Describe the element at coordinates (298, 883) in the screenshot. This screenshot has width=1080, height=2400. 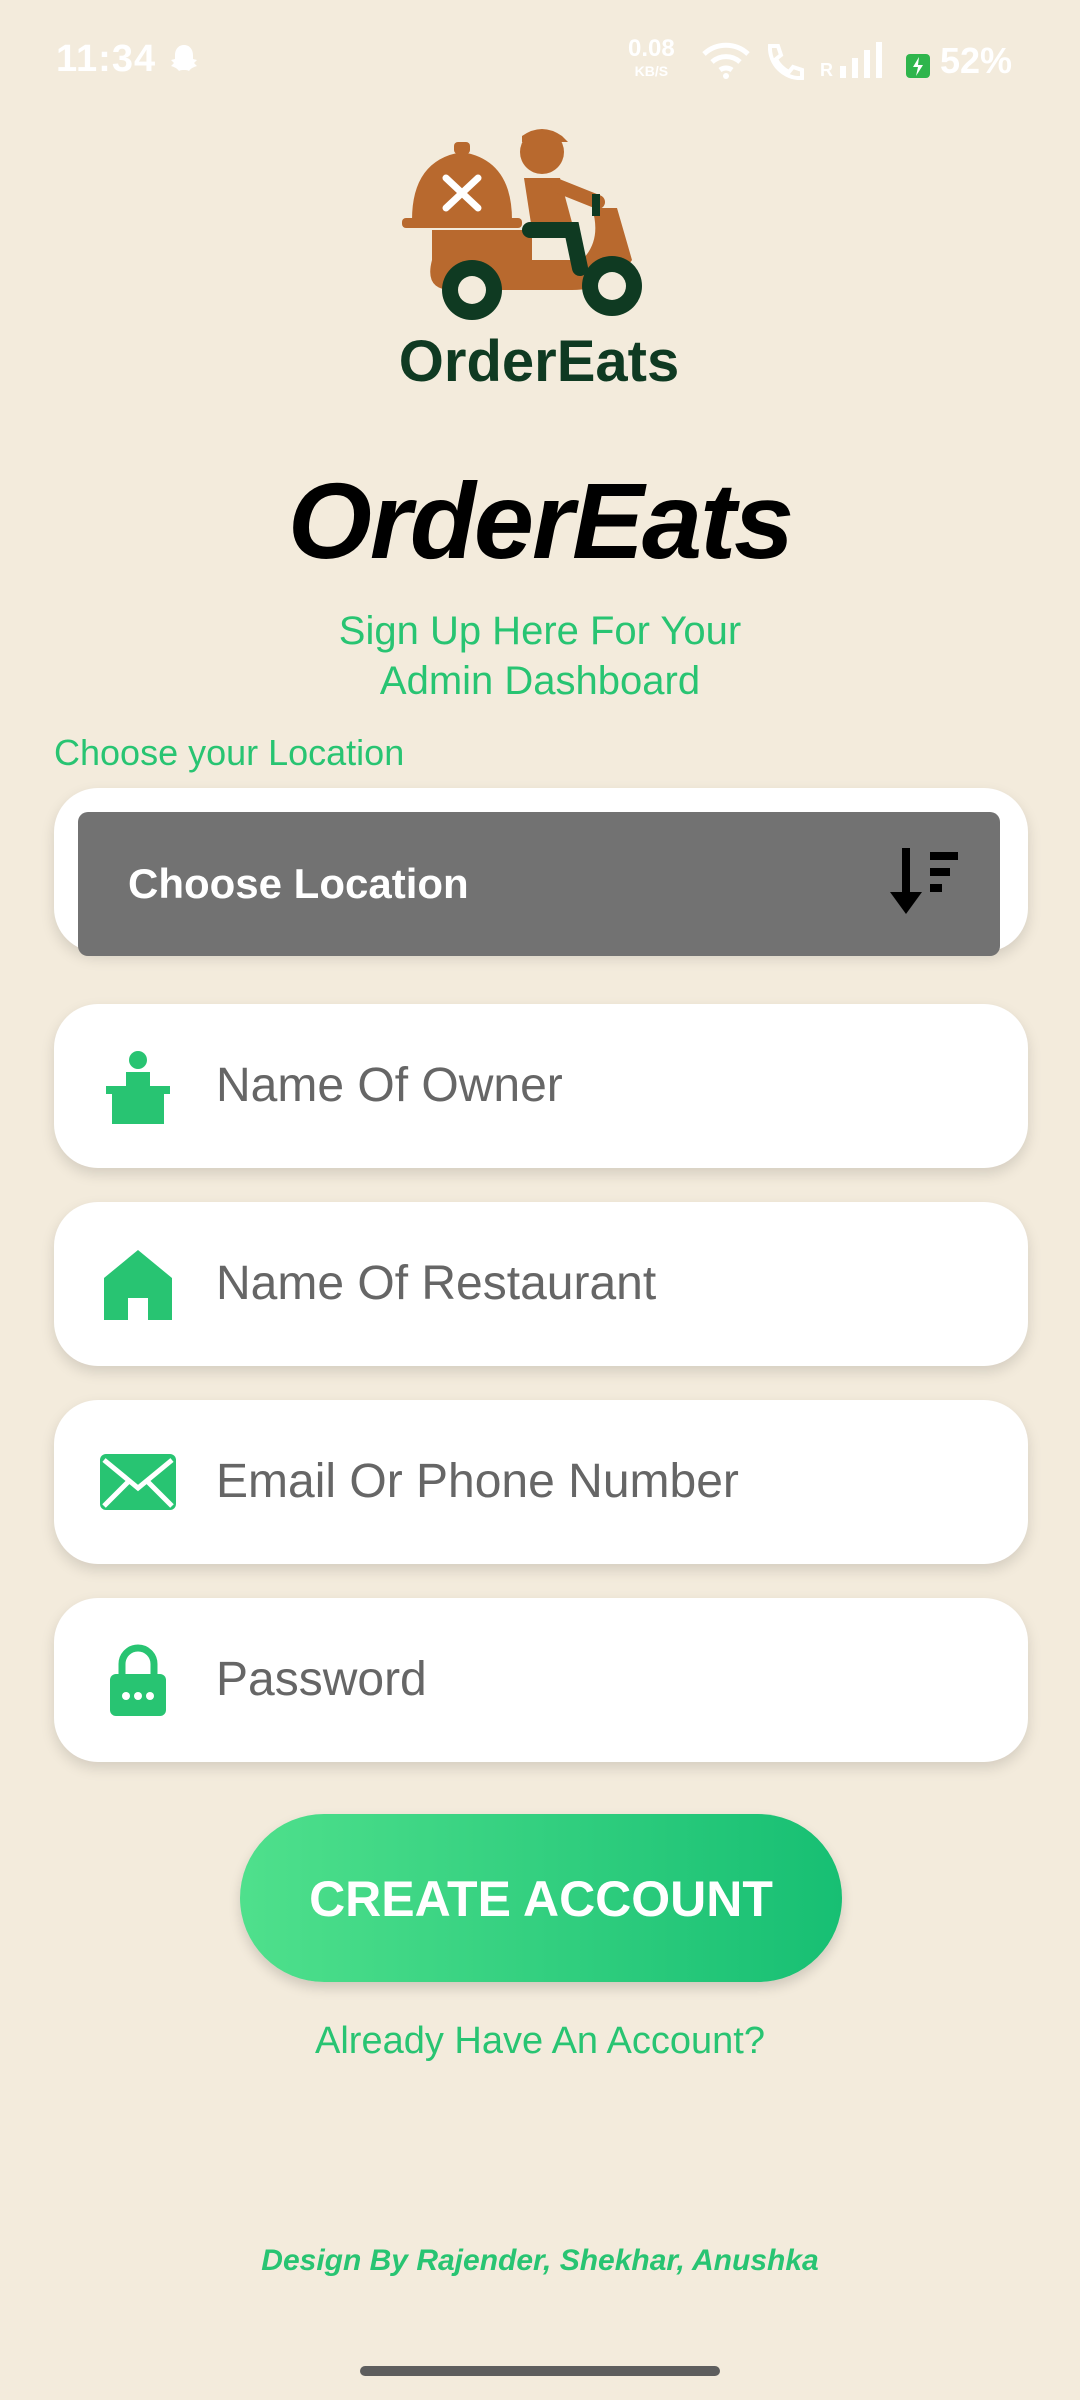
I see `location-dropdown-value: Choose Location` at that location.